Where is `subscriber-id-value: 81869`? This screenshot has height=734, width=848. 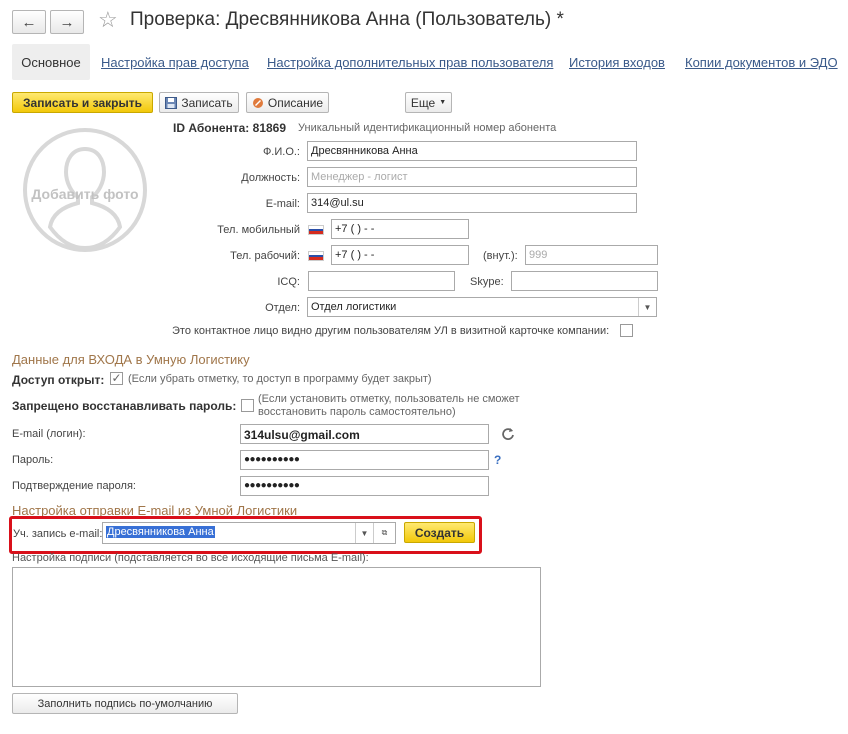 subscriber-id-value: 81869 is located at coordinates (269, 128).